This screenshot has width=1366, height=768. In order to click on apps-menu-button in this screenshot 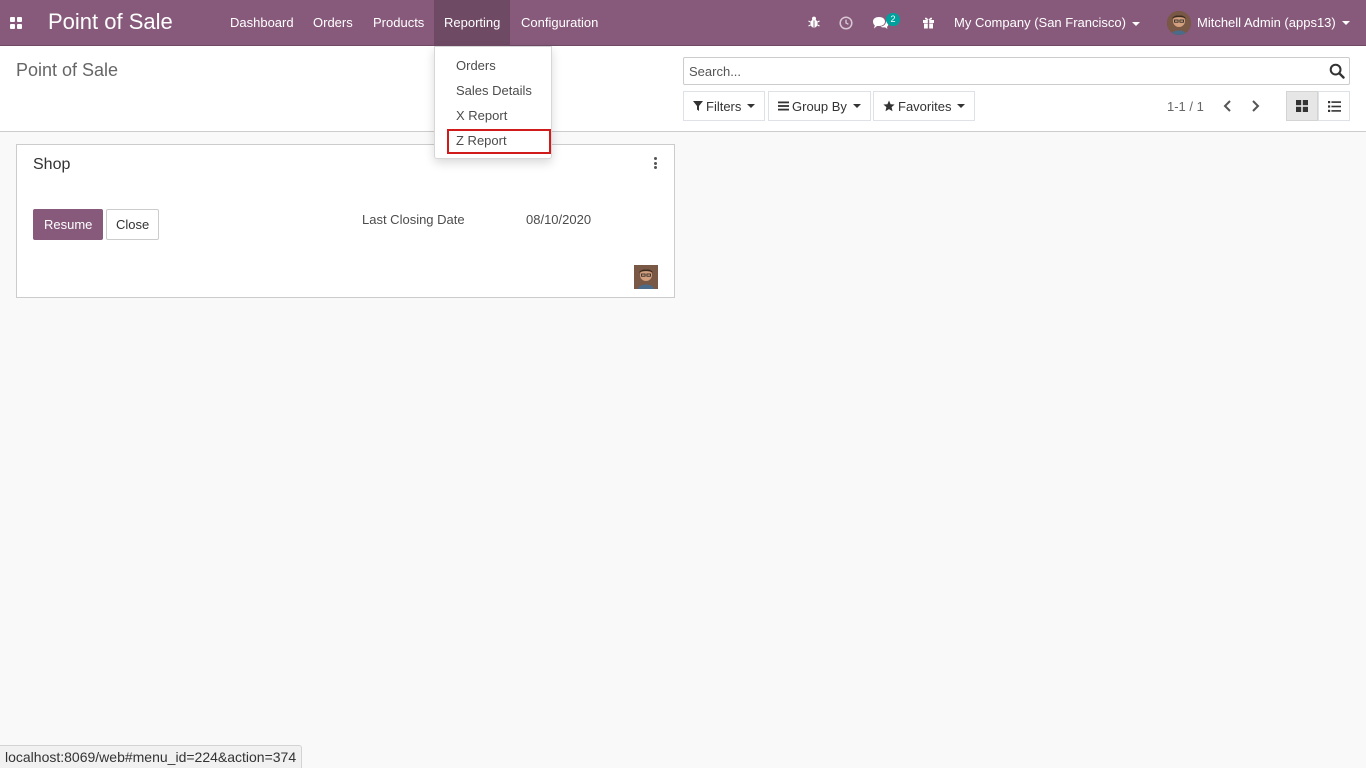, I will do `click(16, 23)`.